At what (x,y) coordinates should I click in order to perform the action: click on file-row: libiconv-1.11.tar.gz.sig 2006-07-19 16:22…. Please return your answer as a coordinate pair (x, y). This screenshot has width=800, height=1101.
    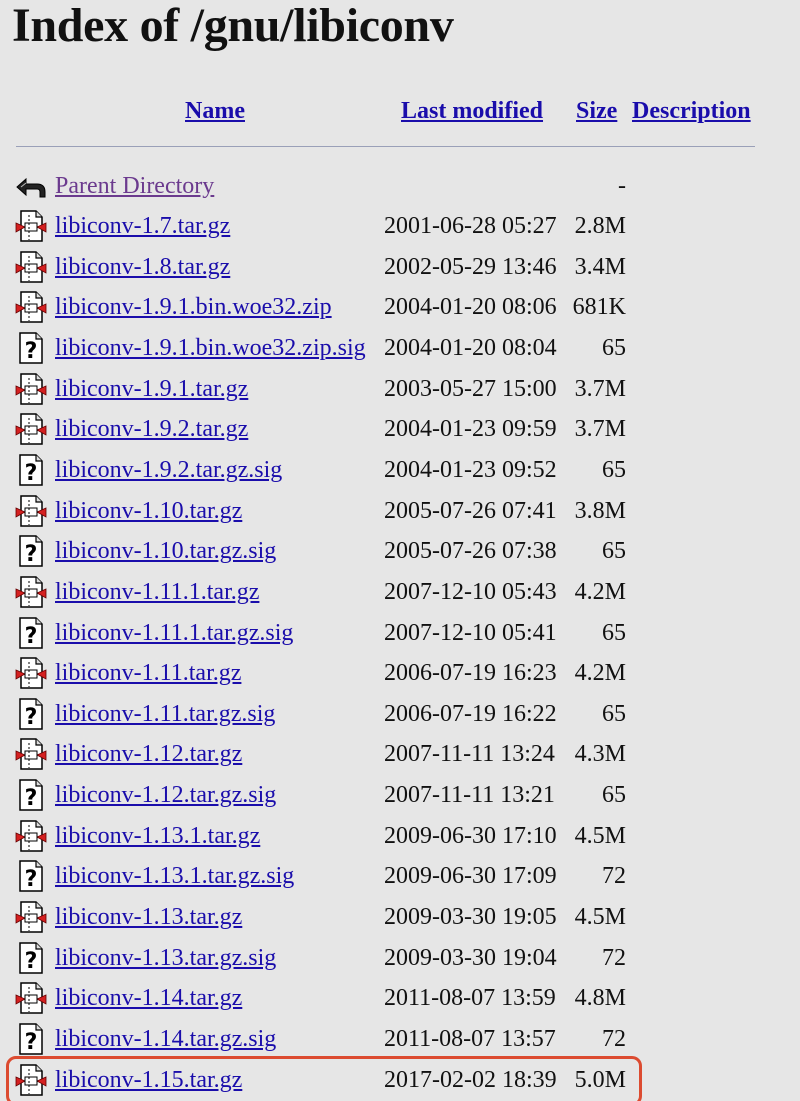
    Looking at the image, I should click on (400, 714).